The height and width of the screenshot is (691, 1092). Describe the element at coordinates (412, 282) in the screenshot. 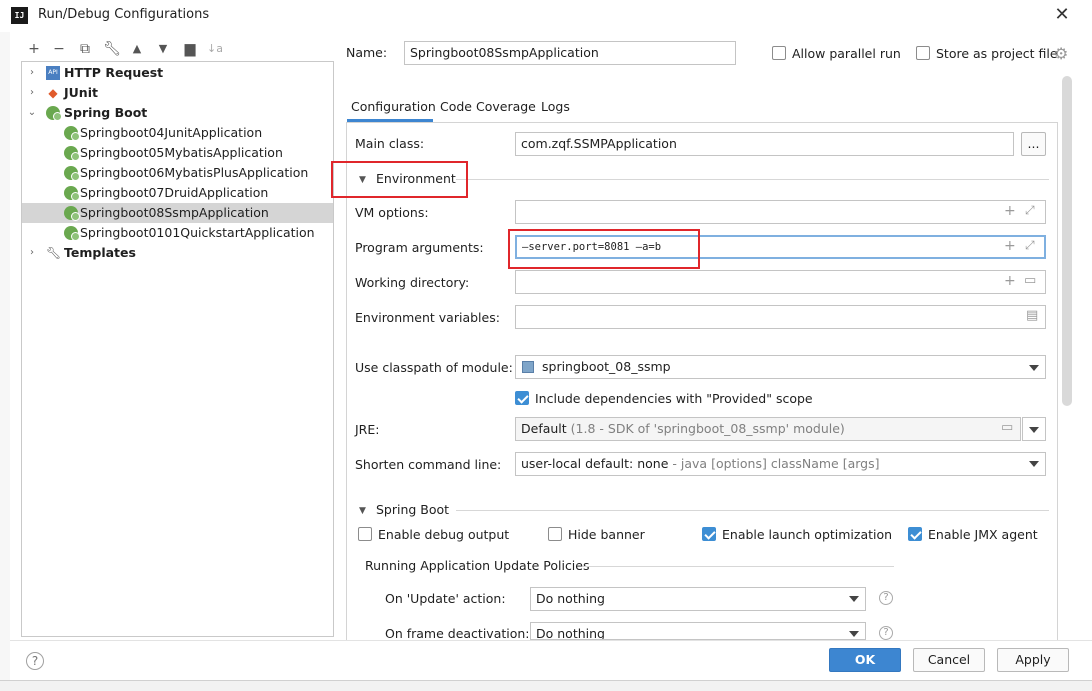

I see `working-directory-label: Working directory:` at that location.